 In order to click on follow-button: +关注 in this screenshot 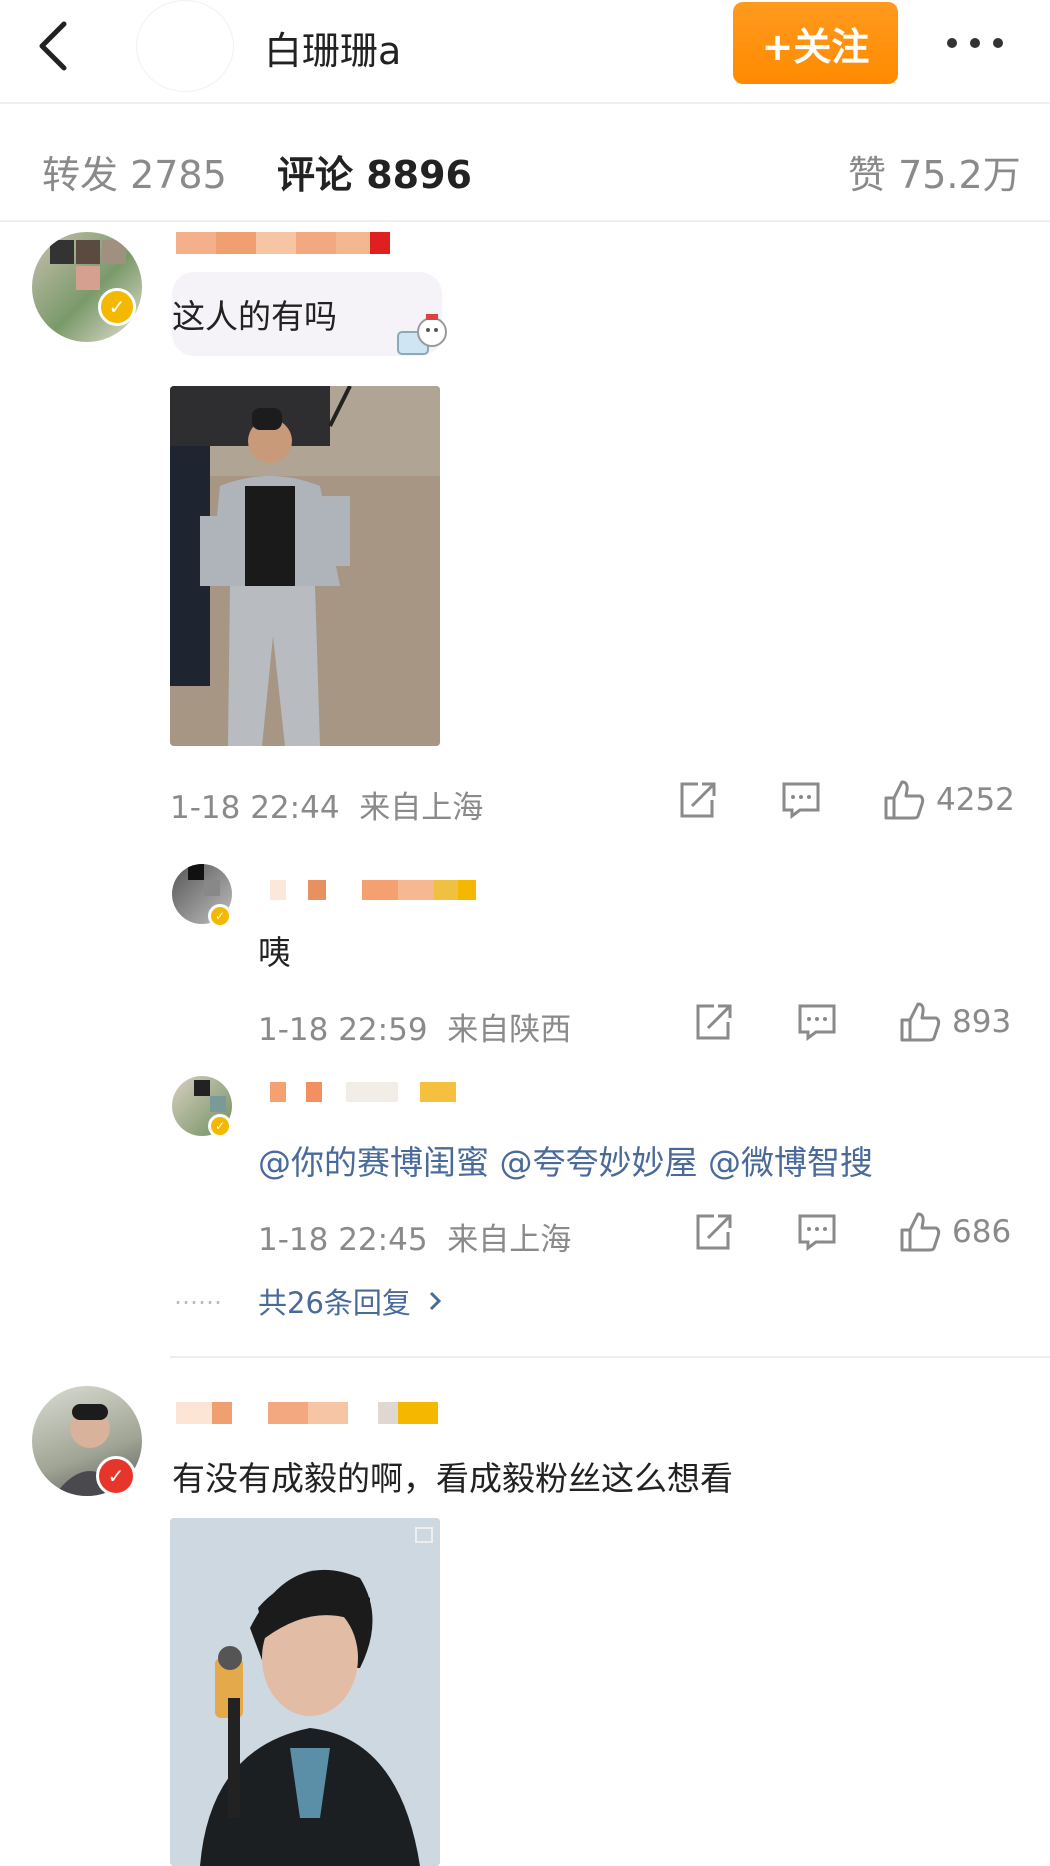, I will do `click(815, 43)`.